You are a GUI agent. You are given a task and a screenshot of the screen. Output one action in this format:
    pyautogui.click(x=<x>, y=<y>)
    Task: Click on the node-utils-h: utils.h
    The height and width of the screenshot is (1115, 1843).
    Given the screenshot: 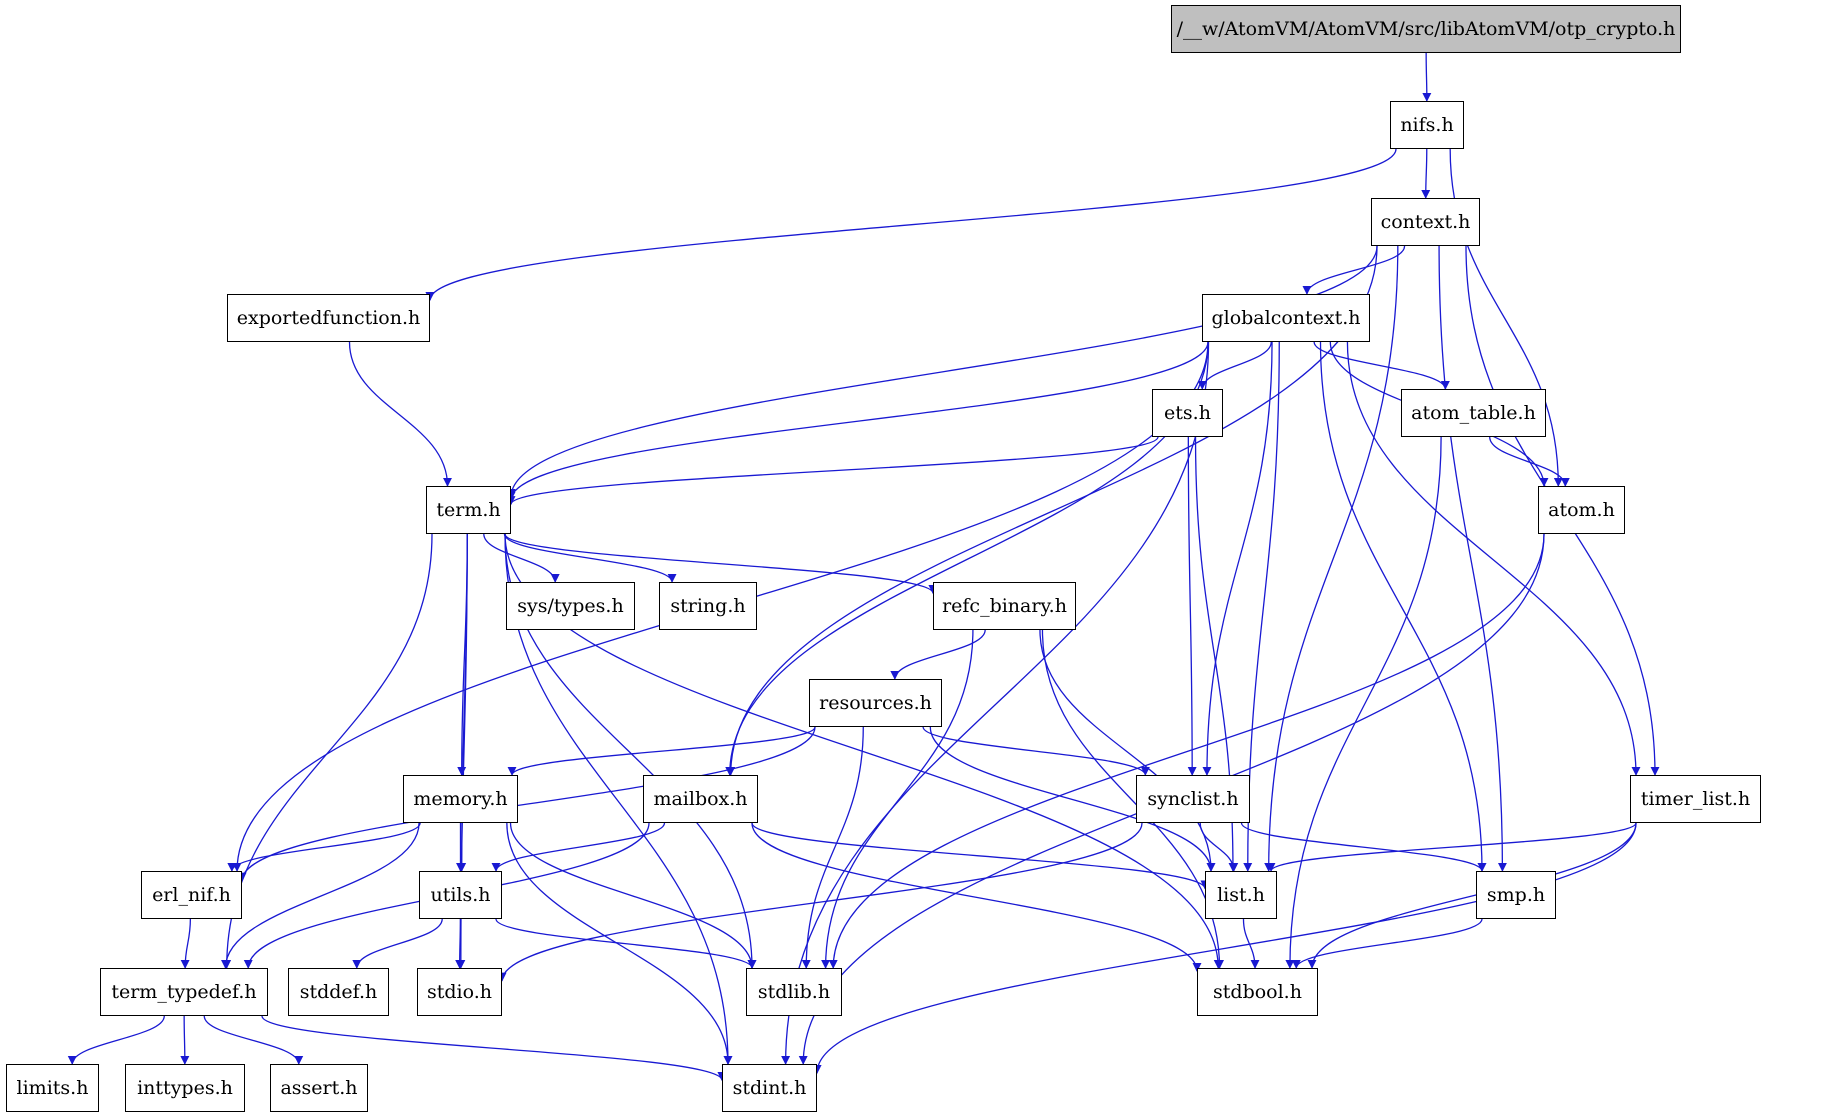 What is the action you would take?
    pyautogui.click(x=460, y=895)
    